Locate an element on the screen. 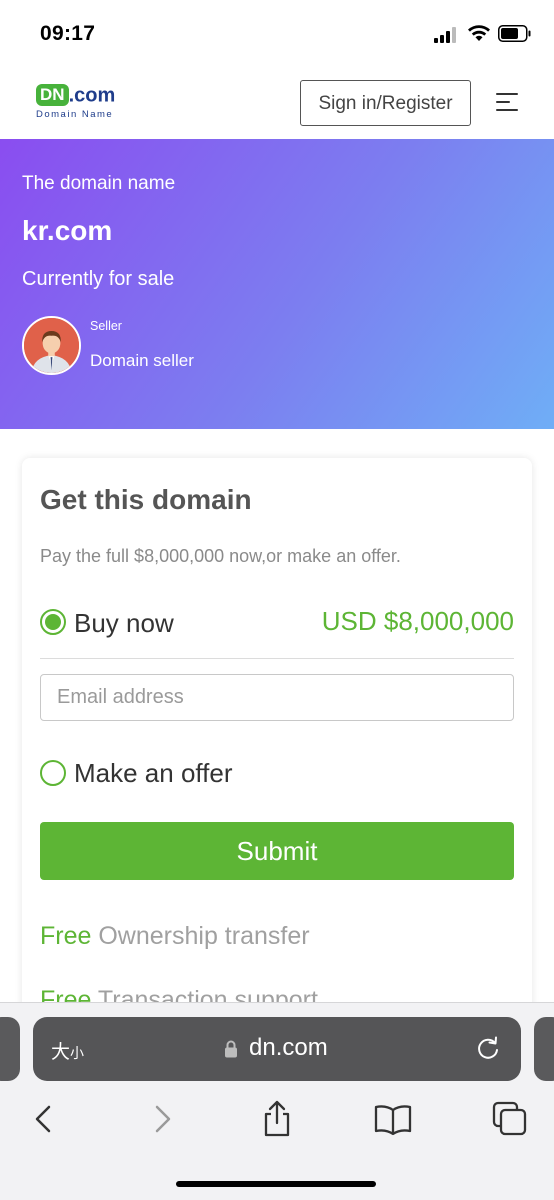 The image size is (554, 1200). card-title: Get this domain is located at coordinates (146, 499).